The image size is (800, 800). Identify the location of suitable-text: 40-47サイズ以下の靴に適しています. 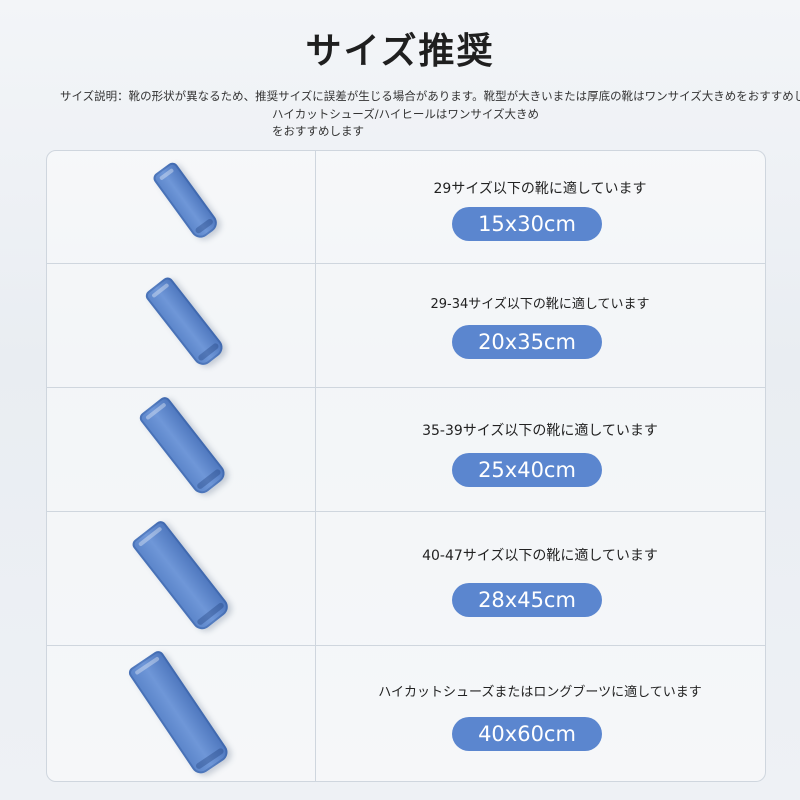
(540, 556).